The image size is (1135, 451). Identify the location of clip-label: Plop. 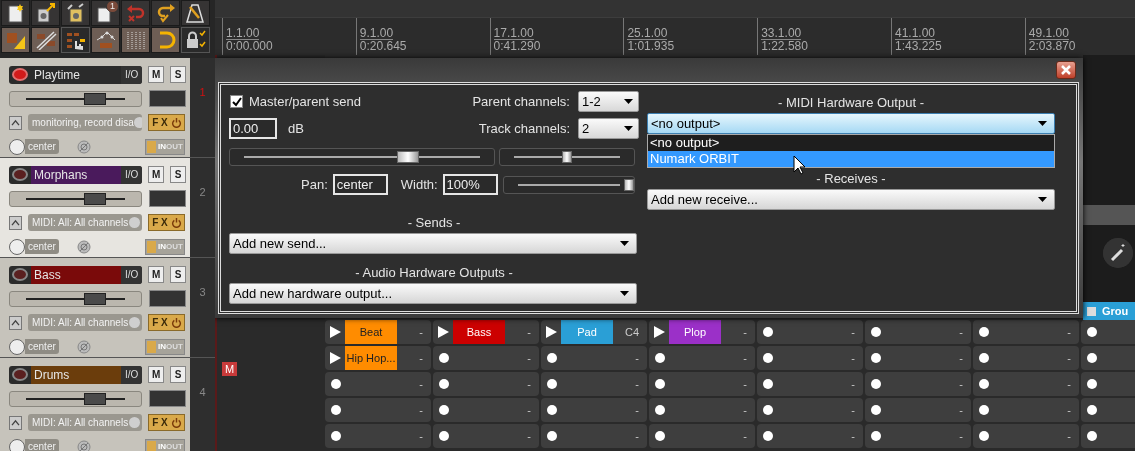
(695, 332).